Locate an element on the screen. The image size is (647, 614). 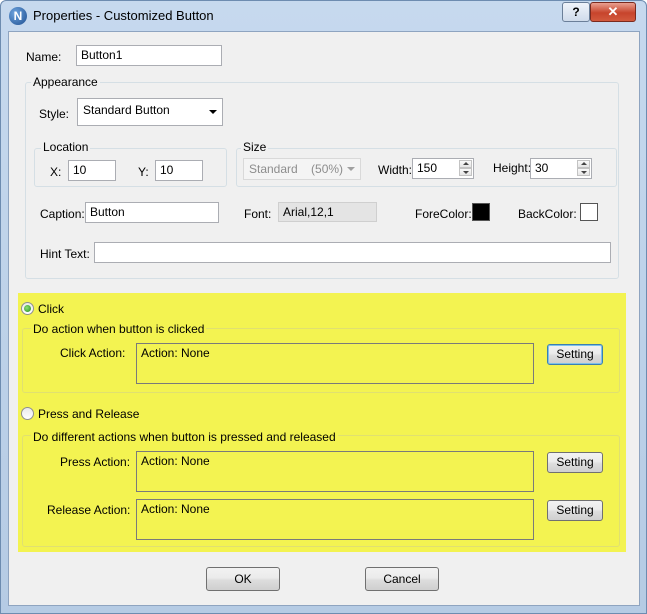
click-setting-button: Setting is located at coordinates (575, 354).